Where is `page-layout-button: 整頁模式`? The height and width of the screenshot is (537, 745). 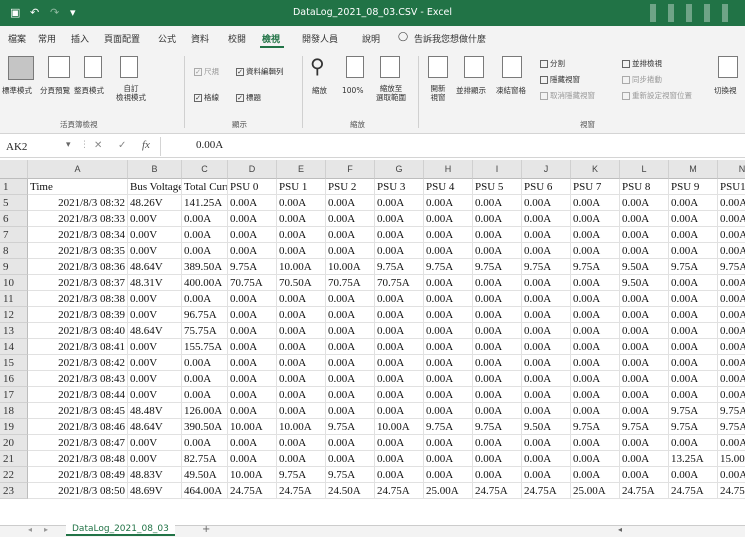
page-layout-button: 整頁模式 is located at coordinates (89, 90).